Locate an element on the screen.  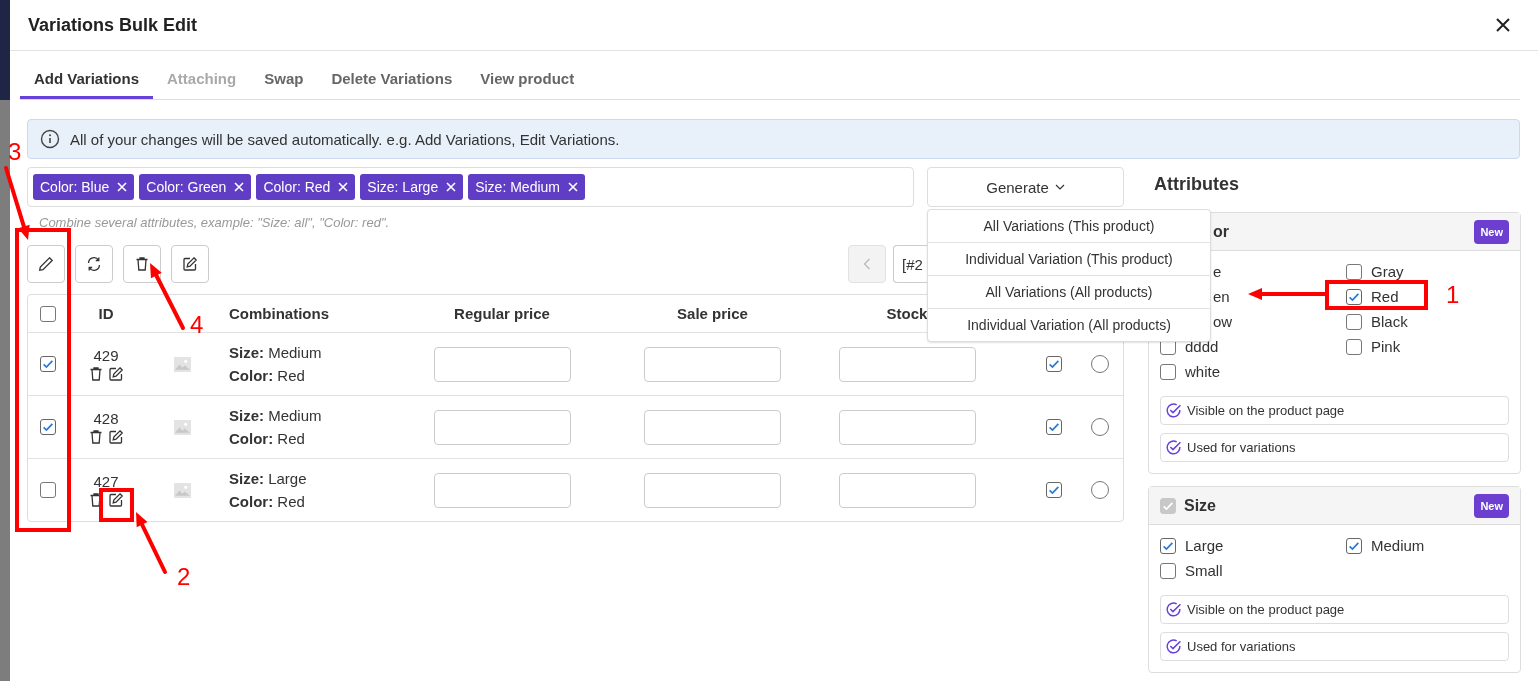
option-label: Pink is located at coordinates (1386, 346).